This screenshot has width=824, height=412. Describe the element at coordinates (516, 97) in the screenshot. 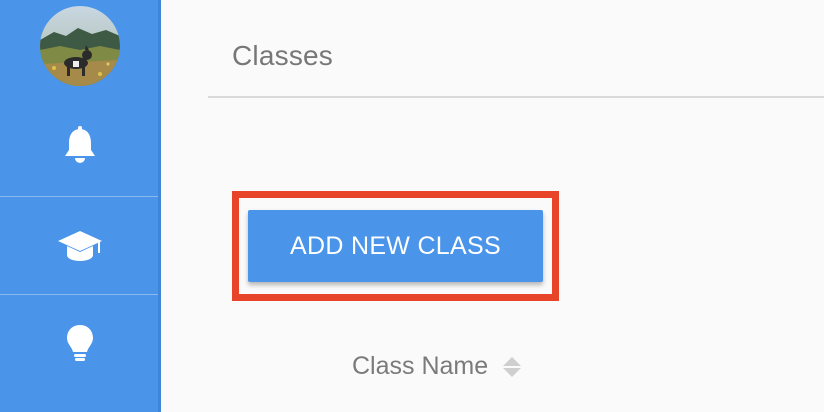

I see `title-divider` at that location.